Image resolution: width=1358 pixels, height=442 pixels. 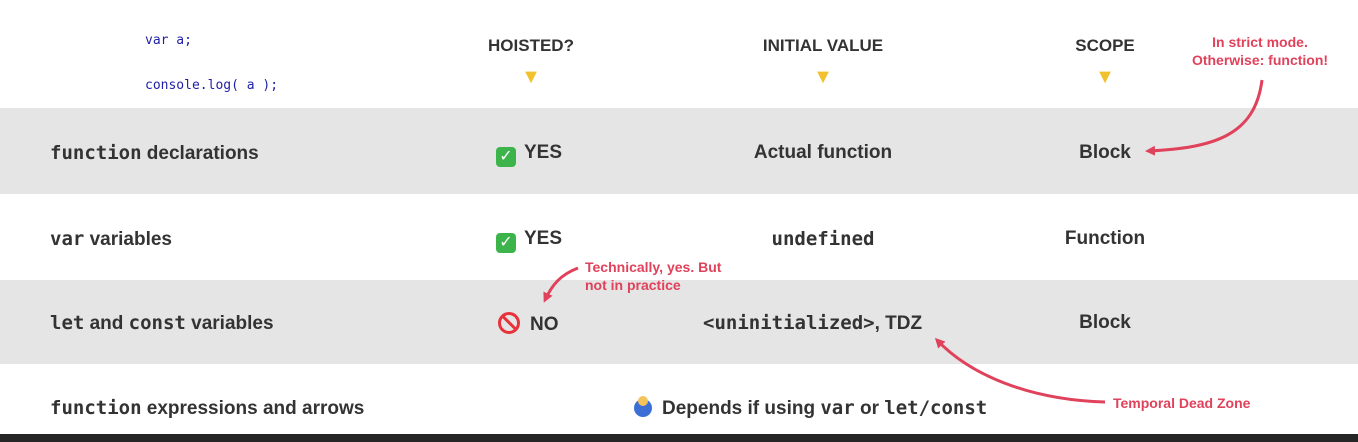 I want to click on merged-text: Depends if using, so click(x=741, y=408).